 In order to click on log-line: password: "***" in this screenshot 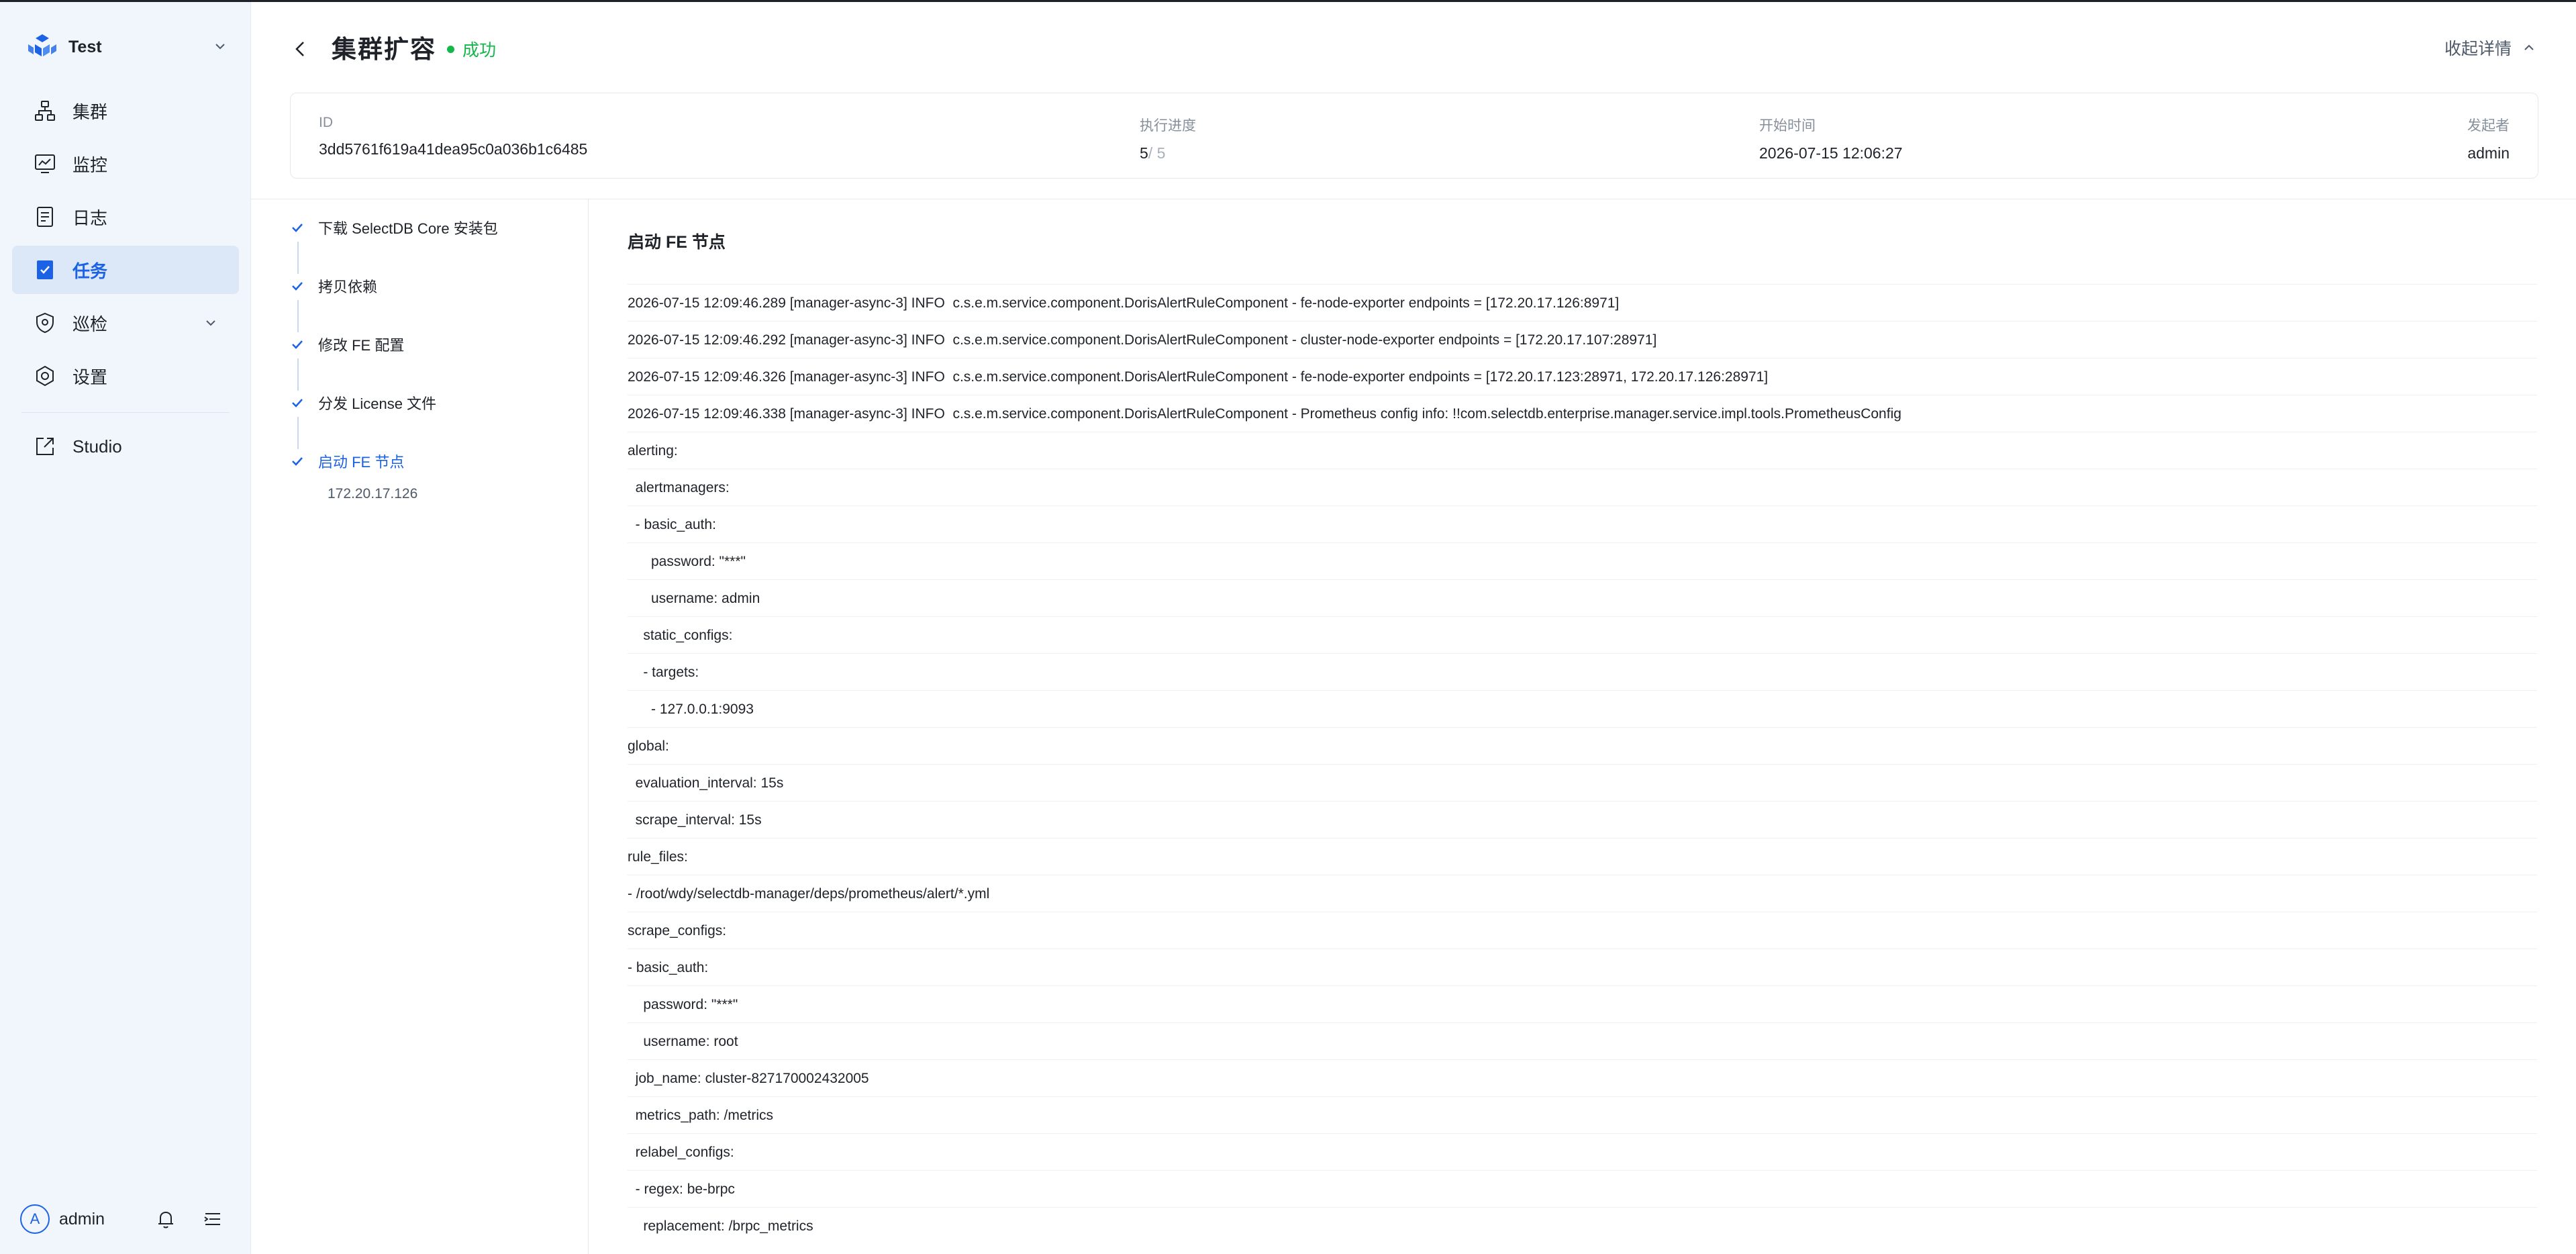, I will do `click(1582, 1003)`.